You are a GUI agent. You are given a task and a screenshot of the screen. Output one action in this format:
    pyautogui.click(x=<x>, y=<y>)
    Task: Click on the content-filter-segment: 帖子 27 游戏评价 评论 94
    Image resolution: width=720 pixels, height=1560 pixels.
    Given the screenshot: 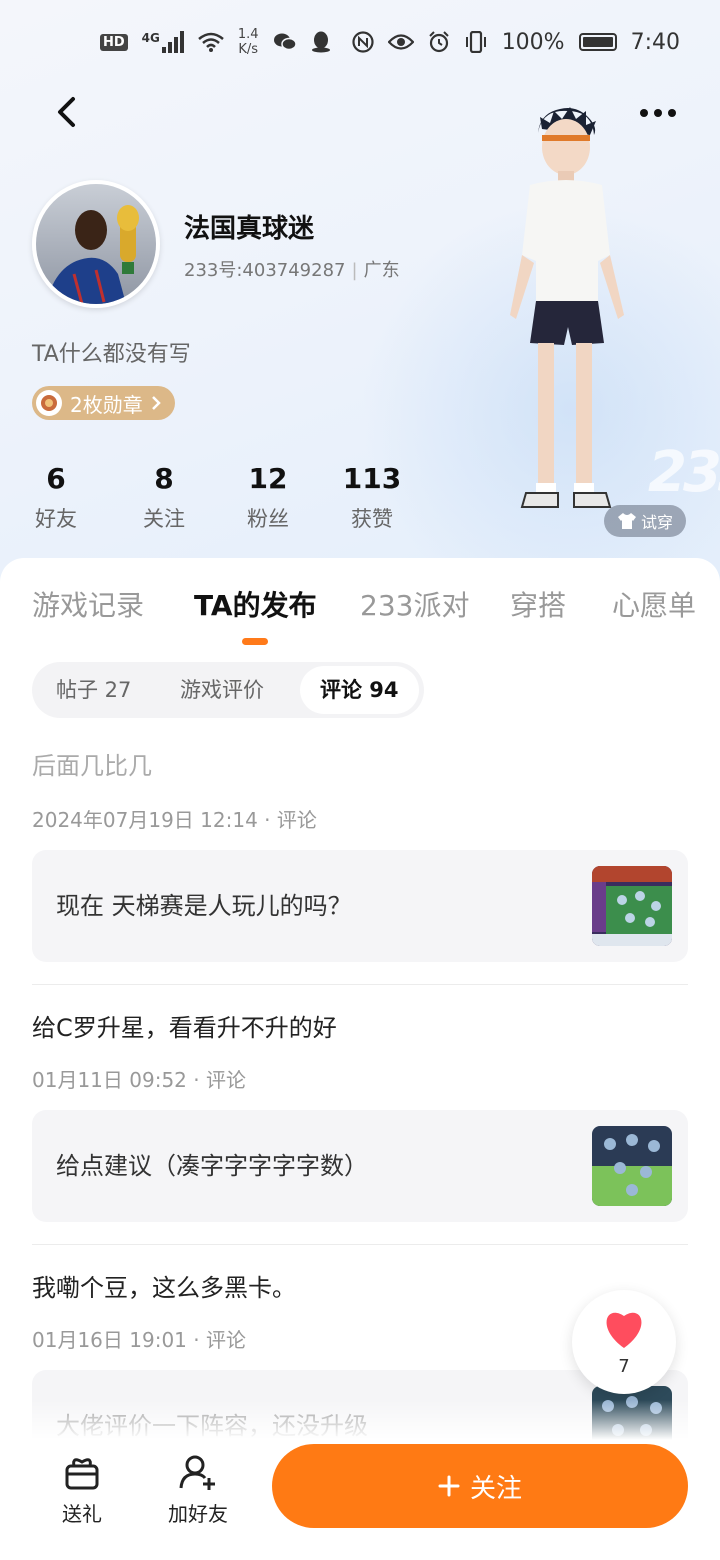 What is the action you would take?
    pyautogui.click(x=228, y=690)
    